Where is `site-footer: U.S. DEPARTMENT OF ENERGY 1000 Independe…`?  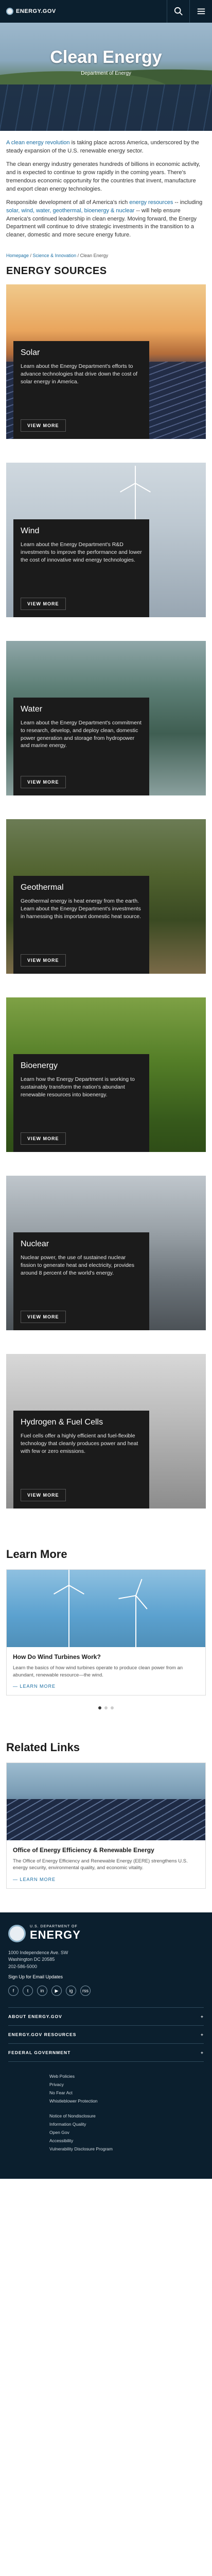 site-footer: U.S. DEPARTMENT OF ENERGY 1000 Independe… is located at coordinates (106, 2045).